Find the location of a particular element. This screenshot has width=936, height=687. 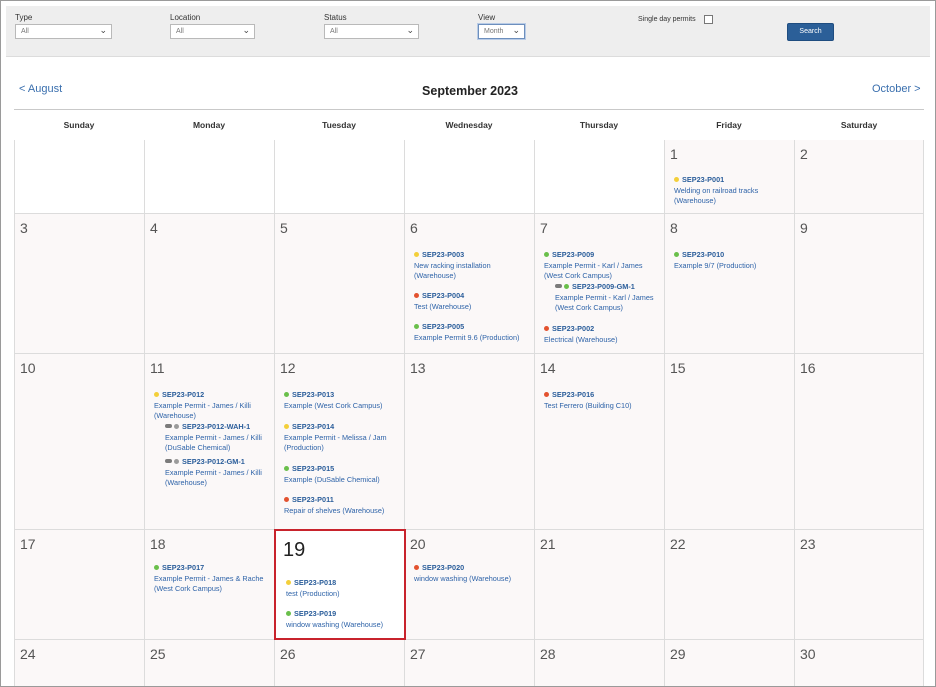

day-cell: 8 SEP23-P010 Example 9/7 (Production) is located at coordinates (729, 283).